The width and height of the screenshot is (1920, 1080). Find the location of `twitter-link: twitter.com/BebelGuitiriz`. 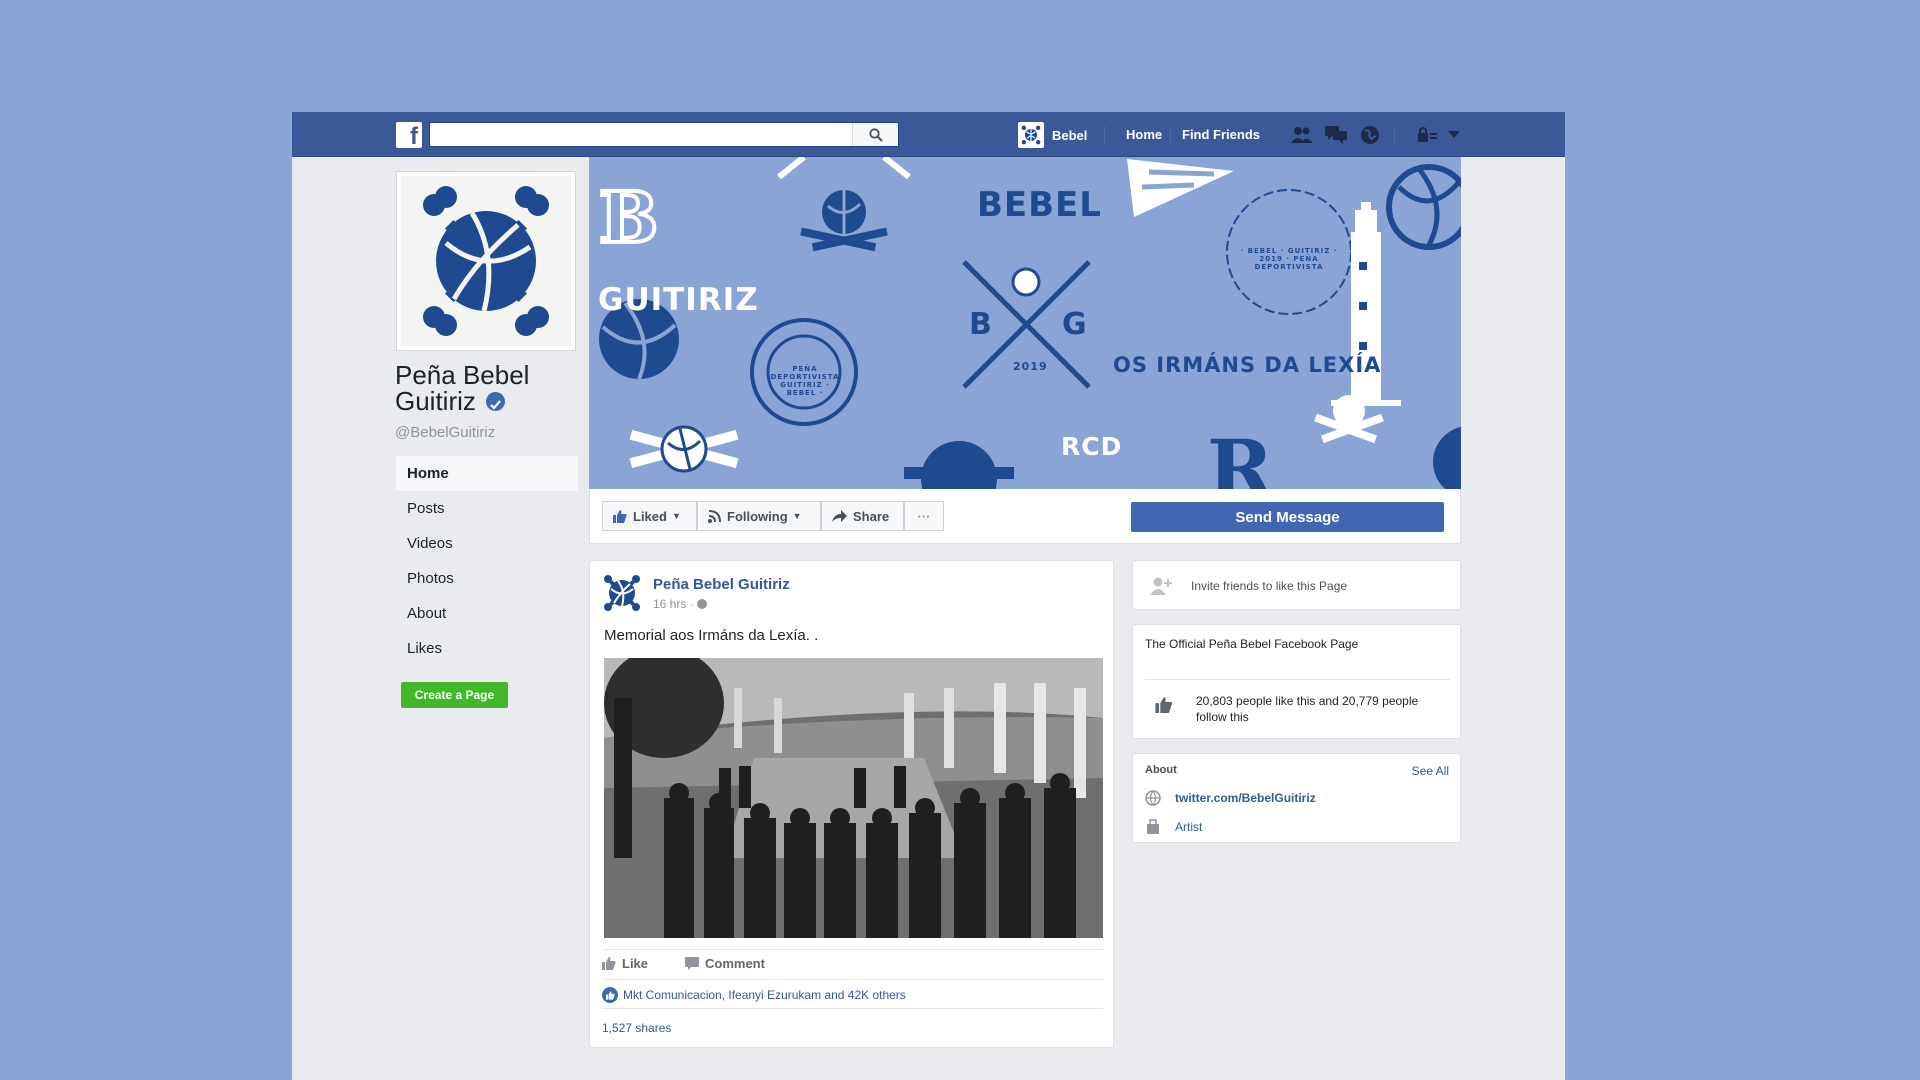

twitter-link: twitter.com/BebelGuitiriz is located at coordinates (1245, 798).